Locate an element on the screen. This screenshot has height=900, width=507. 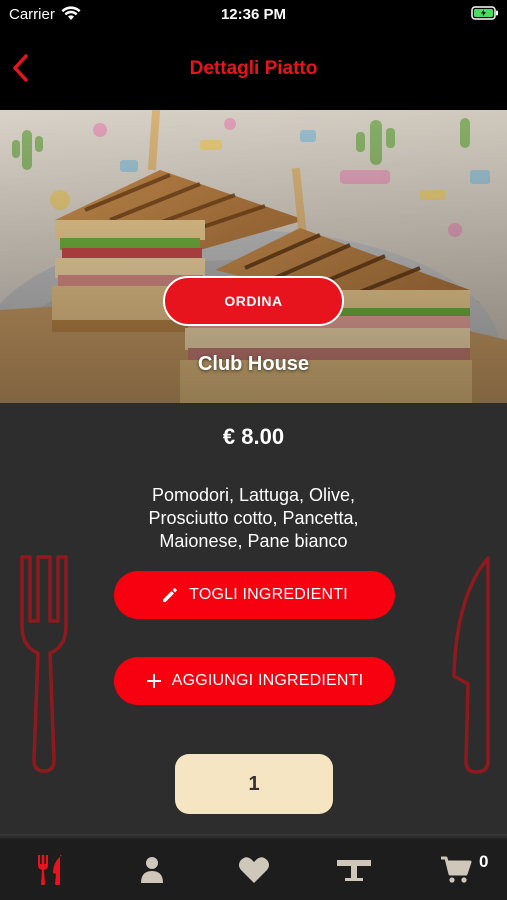
status-bar: Carrier 12:36 PM is located at coordinates (253, 15).